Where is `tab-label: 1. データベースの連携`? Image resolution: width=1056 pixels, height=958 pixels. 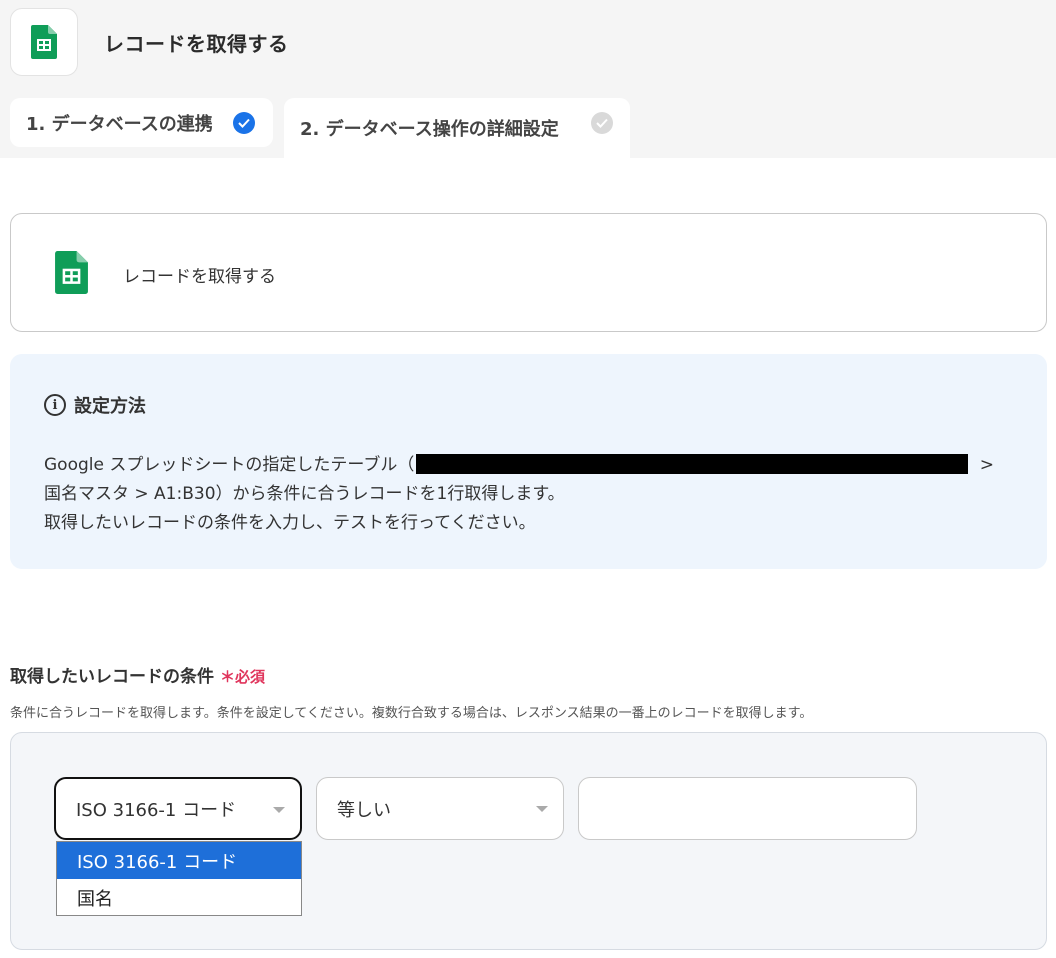
tab-label: 1. データベースの連携 is located at coordinates (119, 124).